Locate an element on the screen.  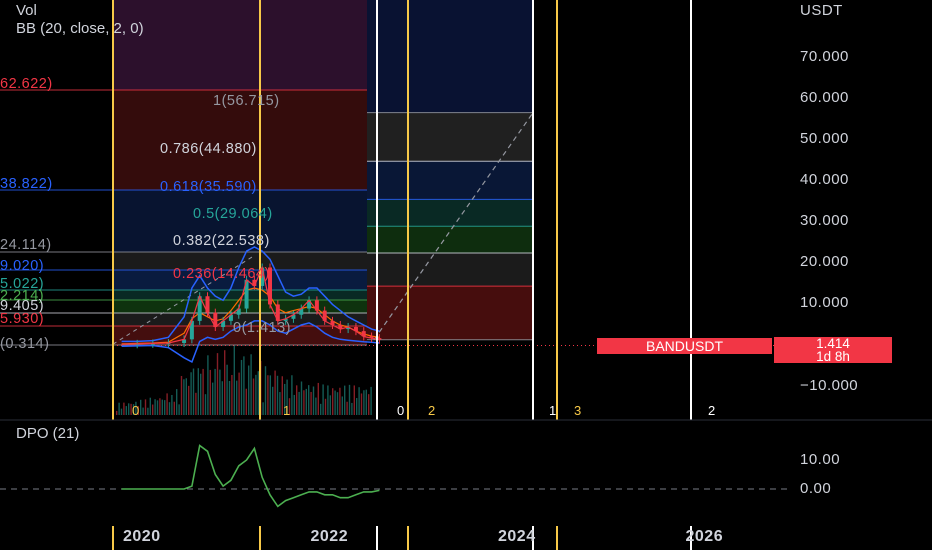
fib-label: 0.5(29.064) is located at coordinates (233, 214).